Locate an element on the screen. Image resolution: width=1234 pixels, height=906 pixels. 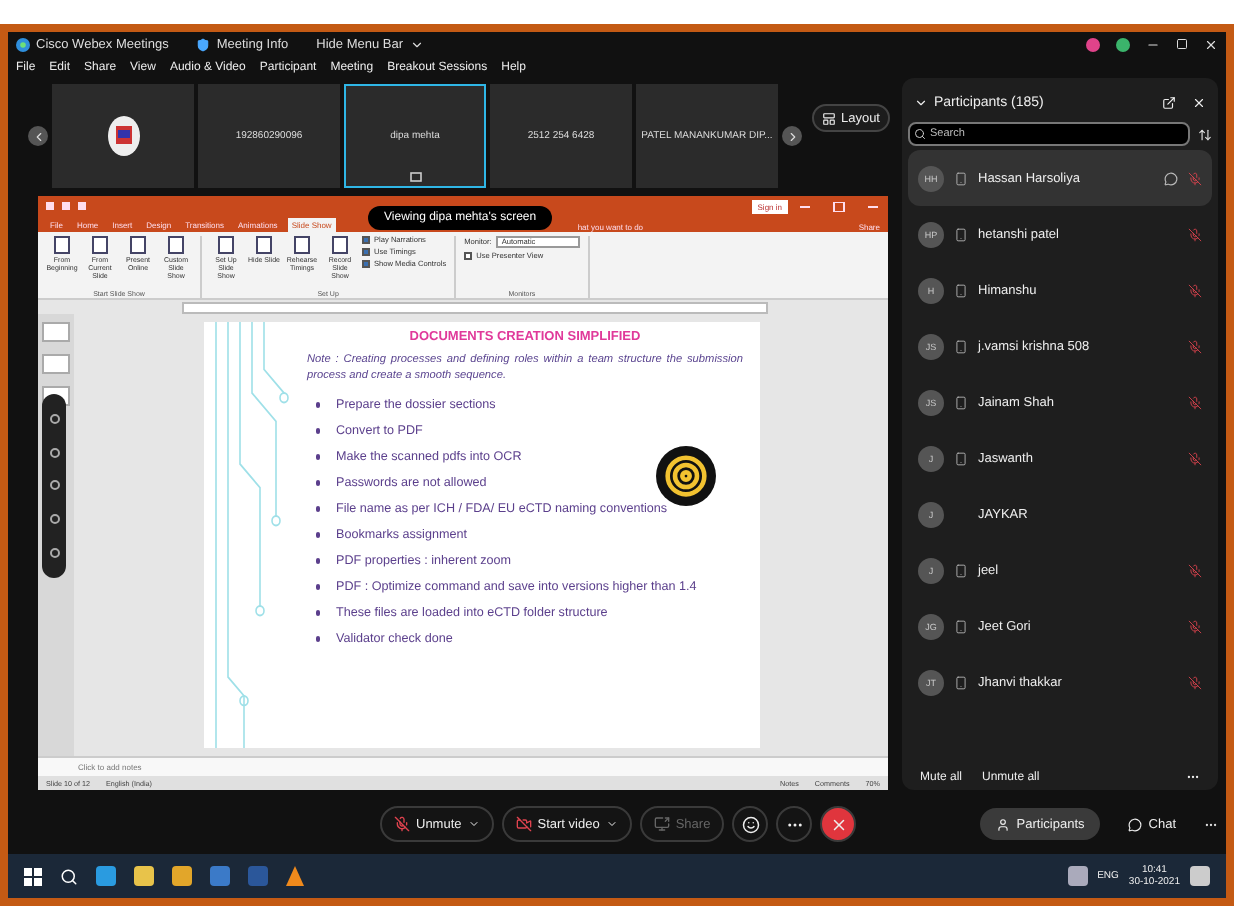
next-button is located at coordinates (792, 136).